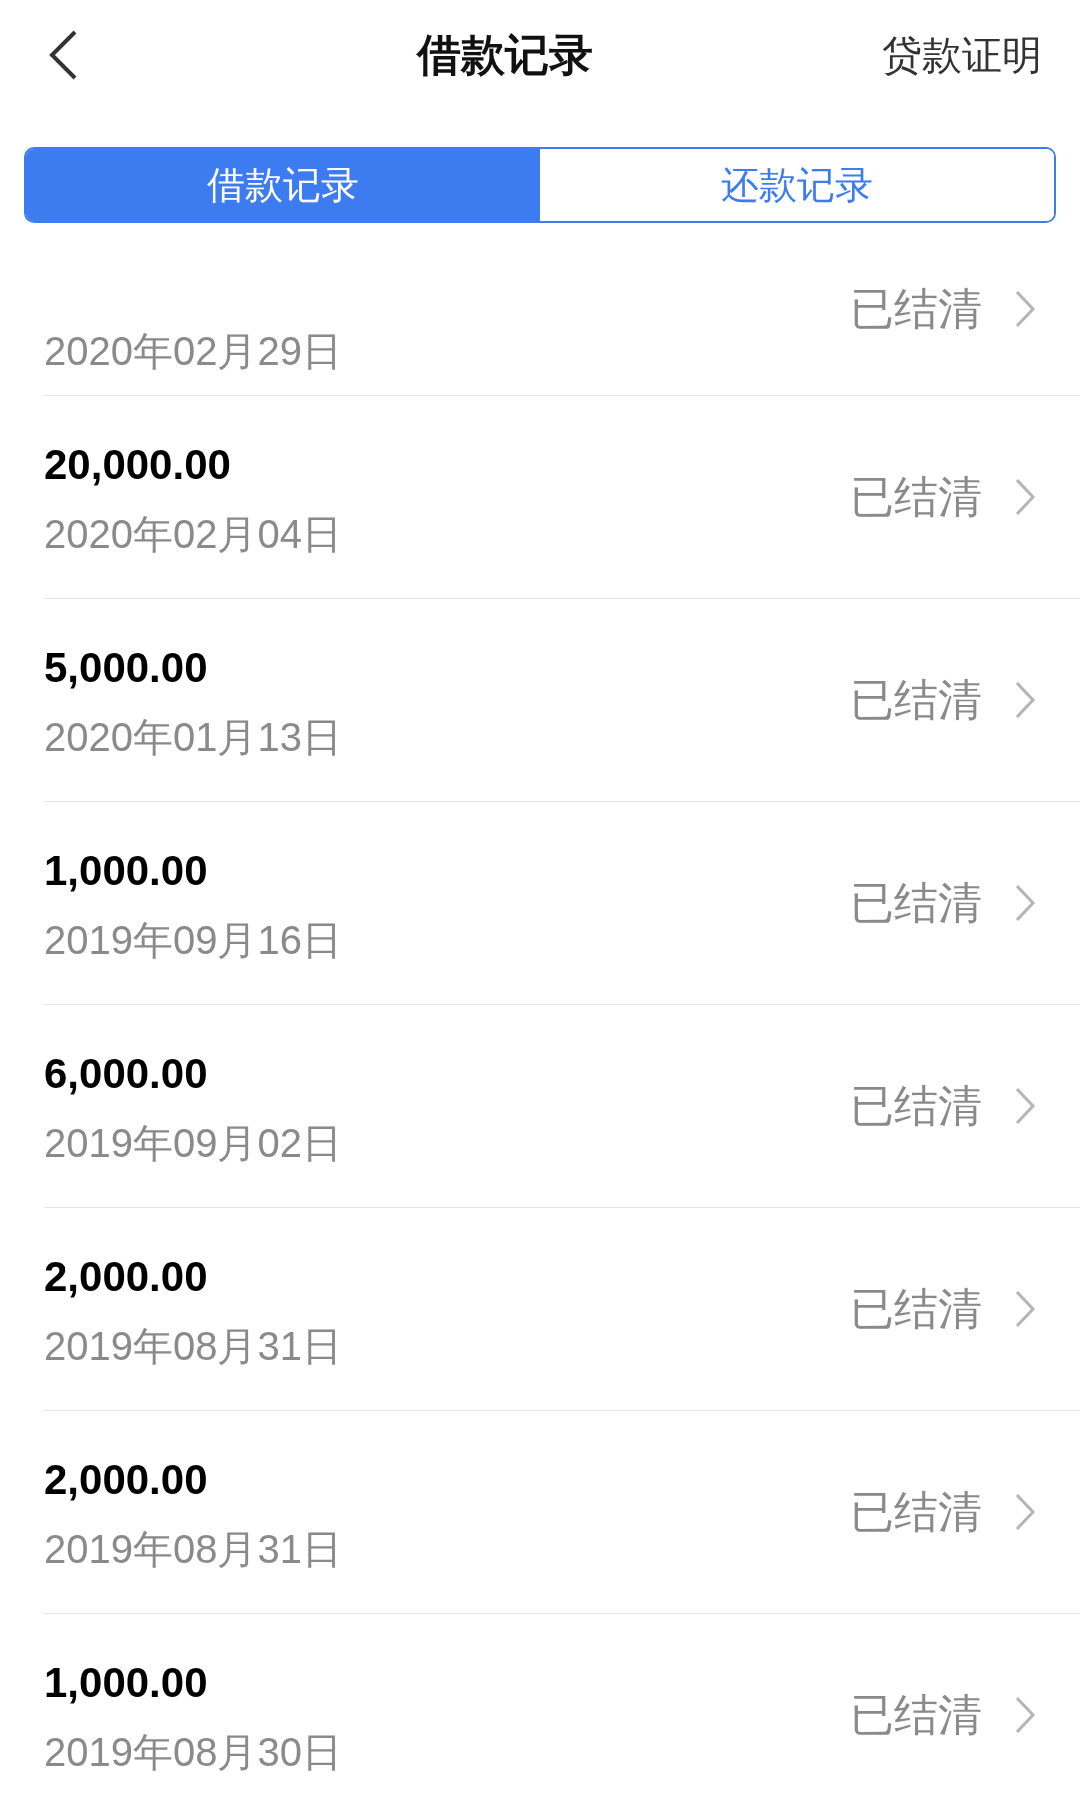 The image size is (1080, 1806). Describe the element at coordinates (126, 668) in the screenshot. I see `loan-amount: 5,000.00` at that location.